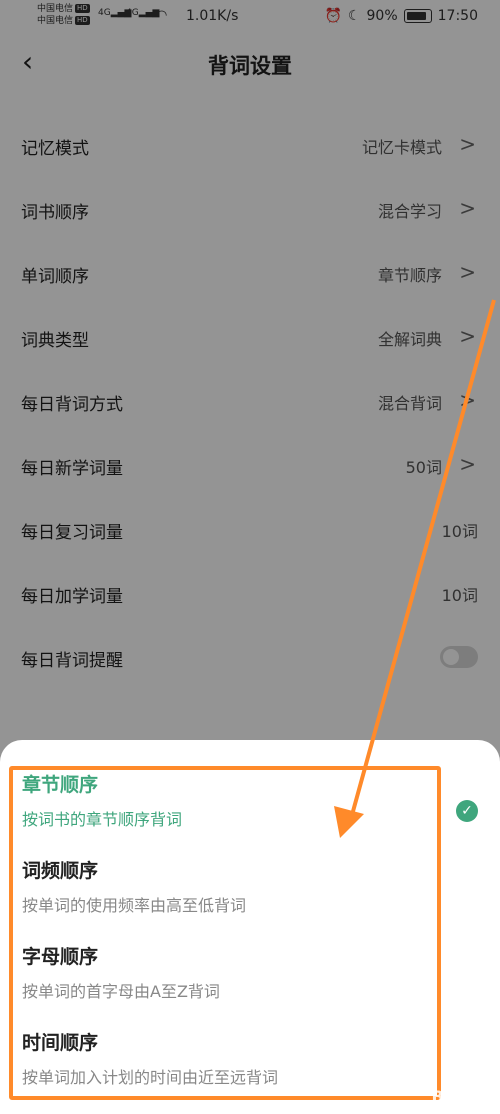 This screenshot has width=500, height=1114. I want to click on annotation-arrow-head, so click(349, 822).